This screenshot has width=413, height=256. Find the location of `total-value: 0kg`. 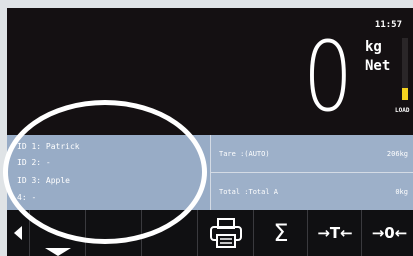

total-value: 0kg is located at coordinates (401, 192).